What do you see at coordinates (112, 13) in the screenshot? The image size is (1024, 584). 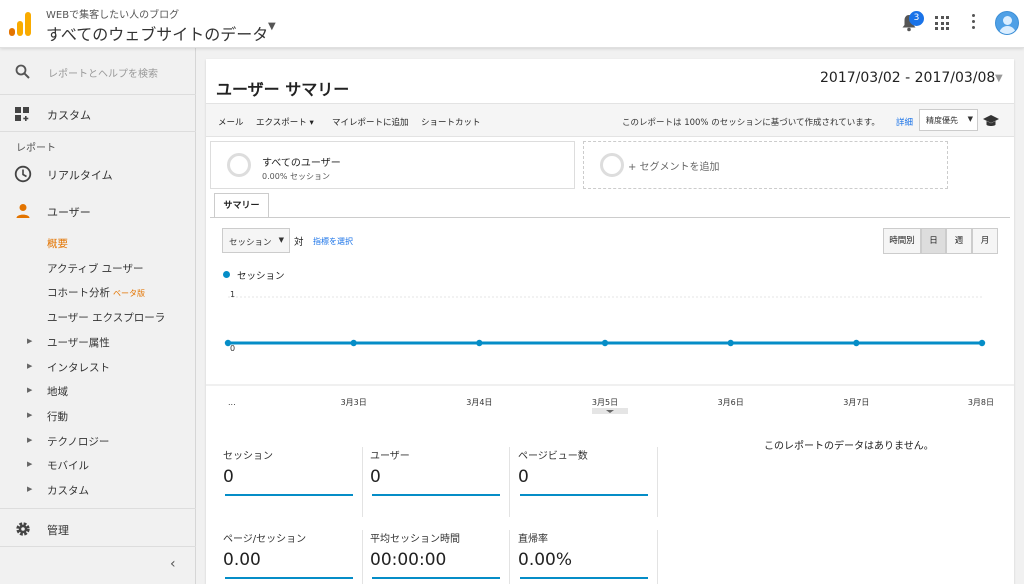 I see `account-name: WEBで集客したい人のブログ` at bounding box center [112, 13].